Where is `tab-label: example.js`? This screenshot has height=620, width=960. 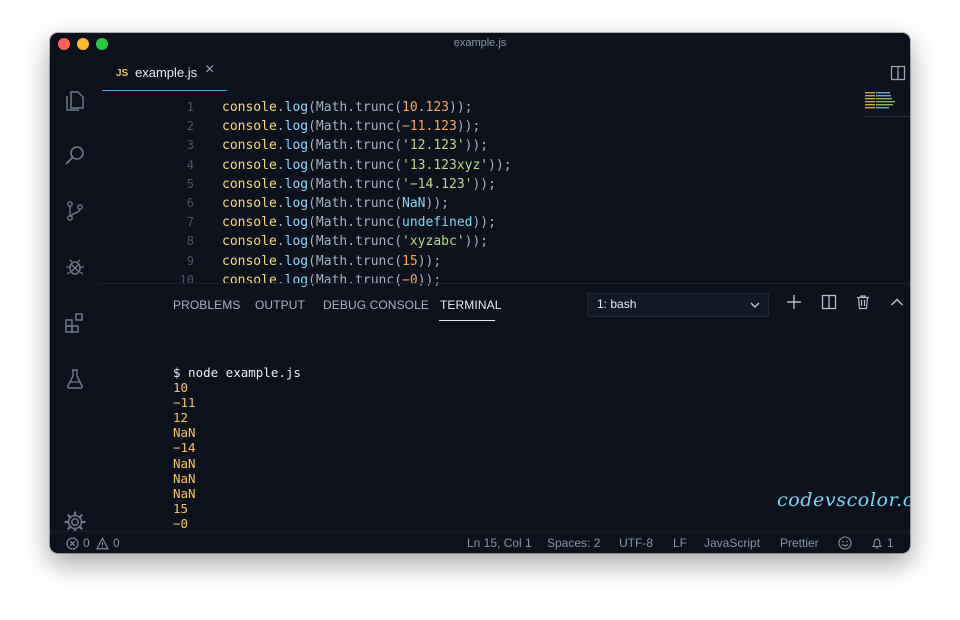 tab-label: example.js is located at coordinates (166, 72).